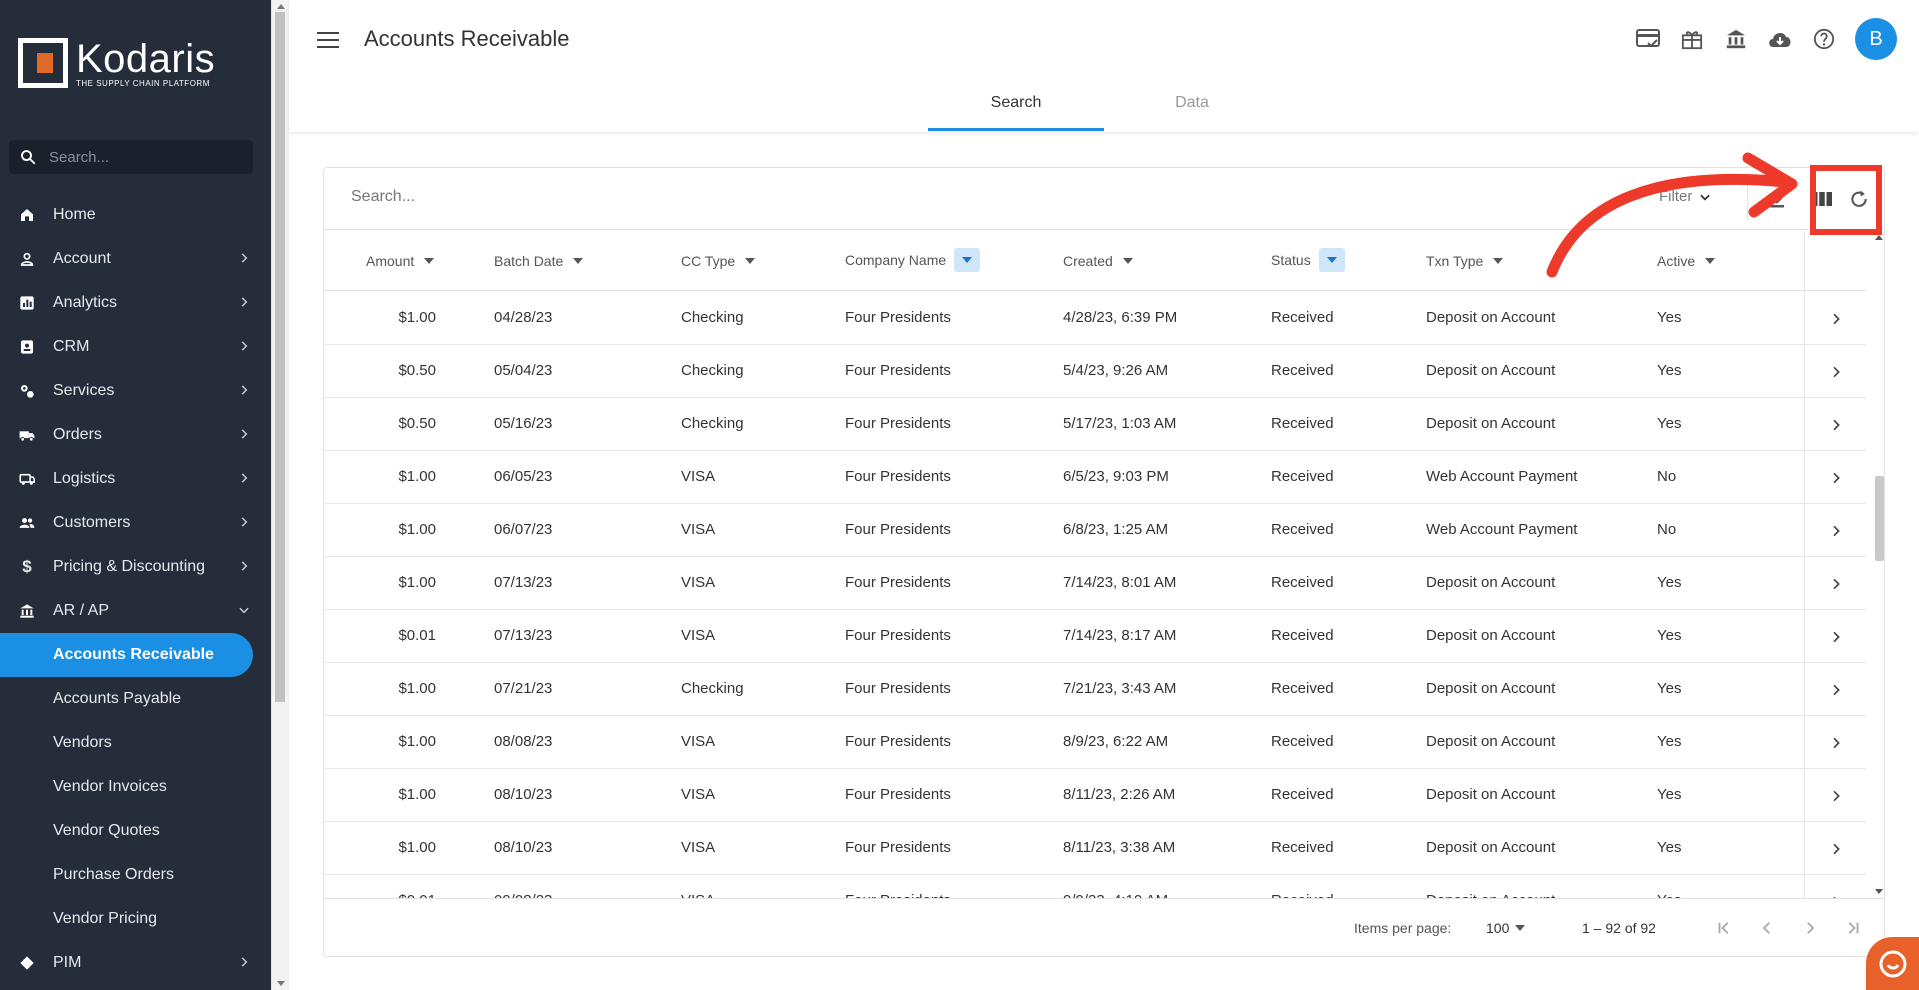 This screenshot has width=1919, height=990. Describe the element at coordinates (135, 787) in the screenshot. I see `sidebar-item-vendor-invoices: Vendor Invoices` at that location.